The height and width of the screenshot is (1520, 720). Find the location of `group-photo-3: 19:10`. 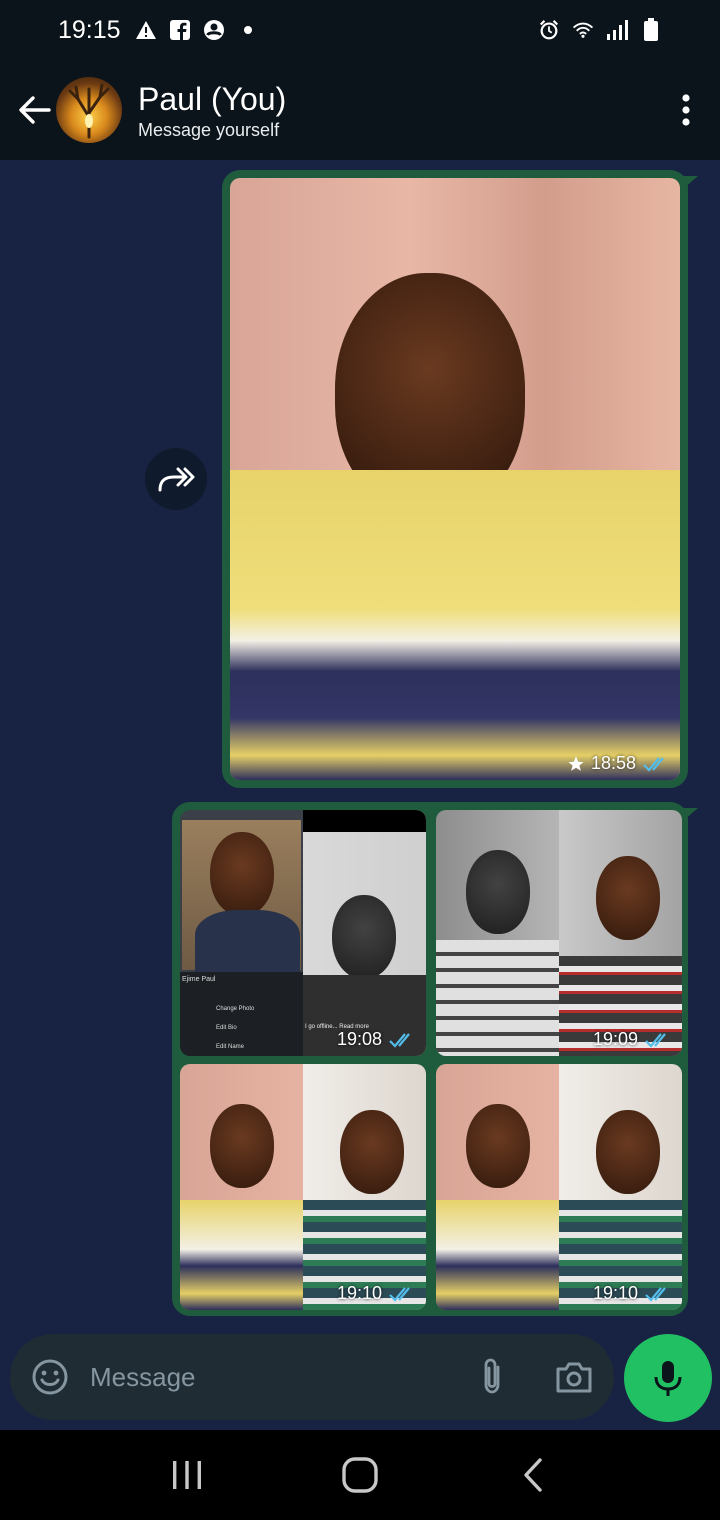

group-photo-3: 19:10 is located at coordinates (303, 1187).